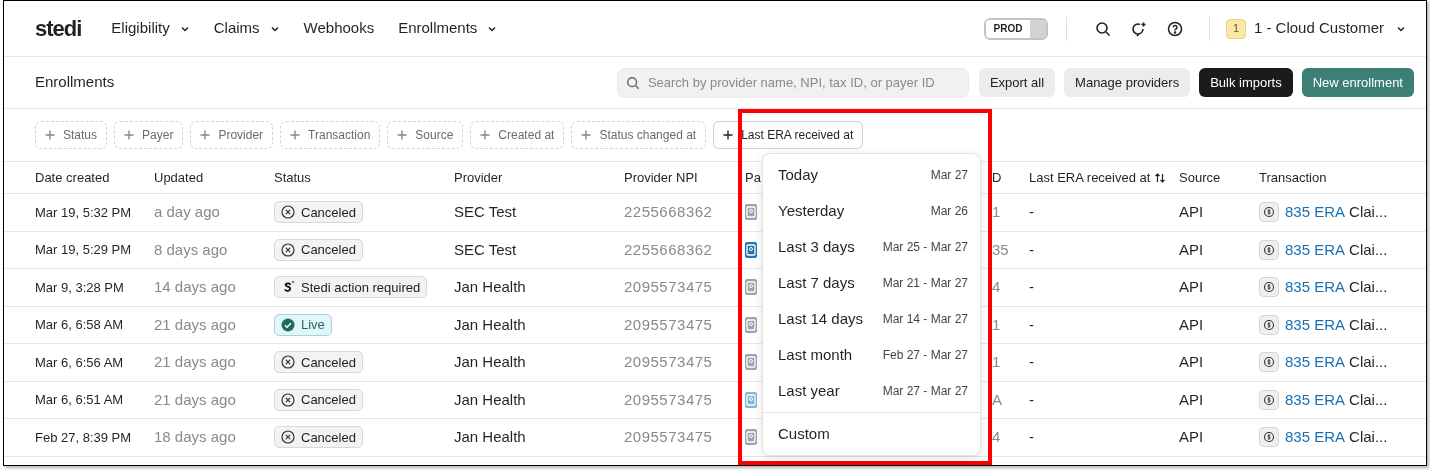  Describe the element at coordinates (79, 400) in the screenshot. I see `table-cell-text: Mar 6, 6:51 AM` at that location.